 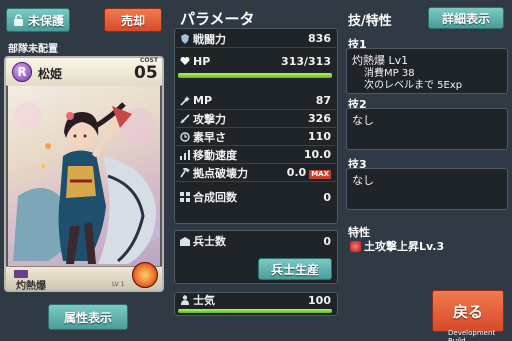 What do you see at coordinates (185, 154) in the screenshot?
I see `bars-icon` at bounding box center [185, 154].